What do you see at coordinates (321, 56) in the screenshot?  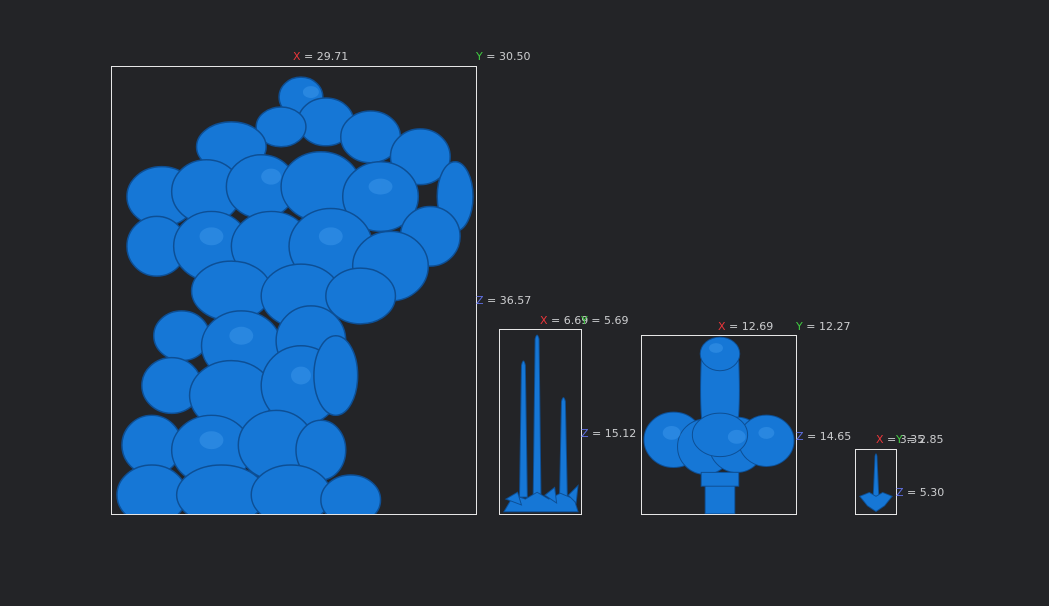 I see `tree-model-x-dimension: X = 29.71` at bounding box center [321, 56].